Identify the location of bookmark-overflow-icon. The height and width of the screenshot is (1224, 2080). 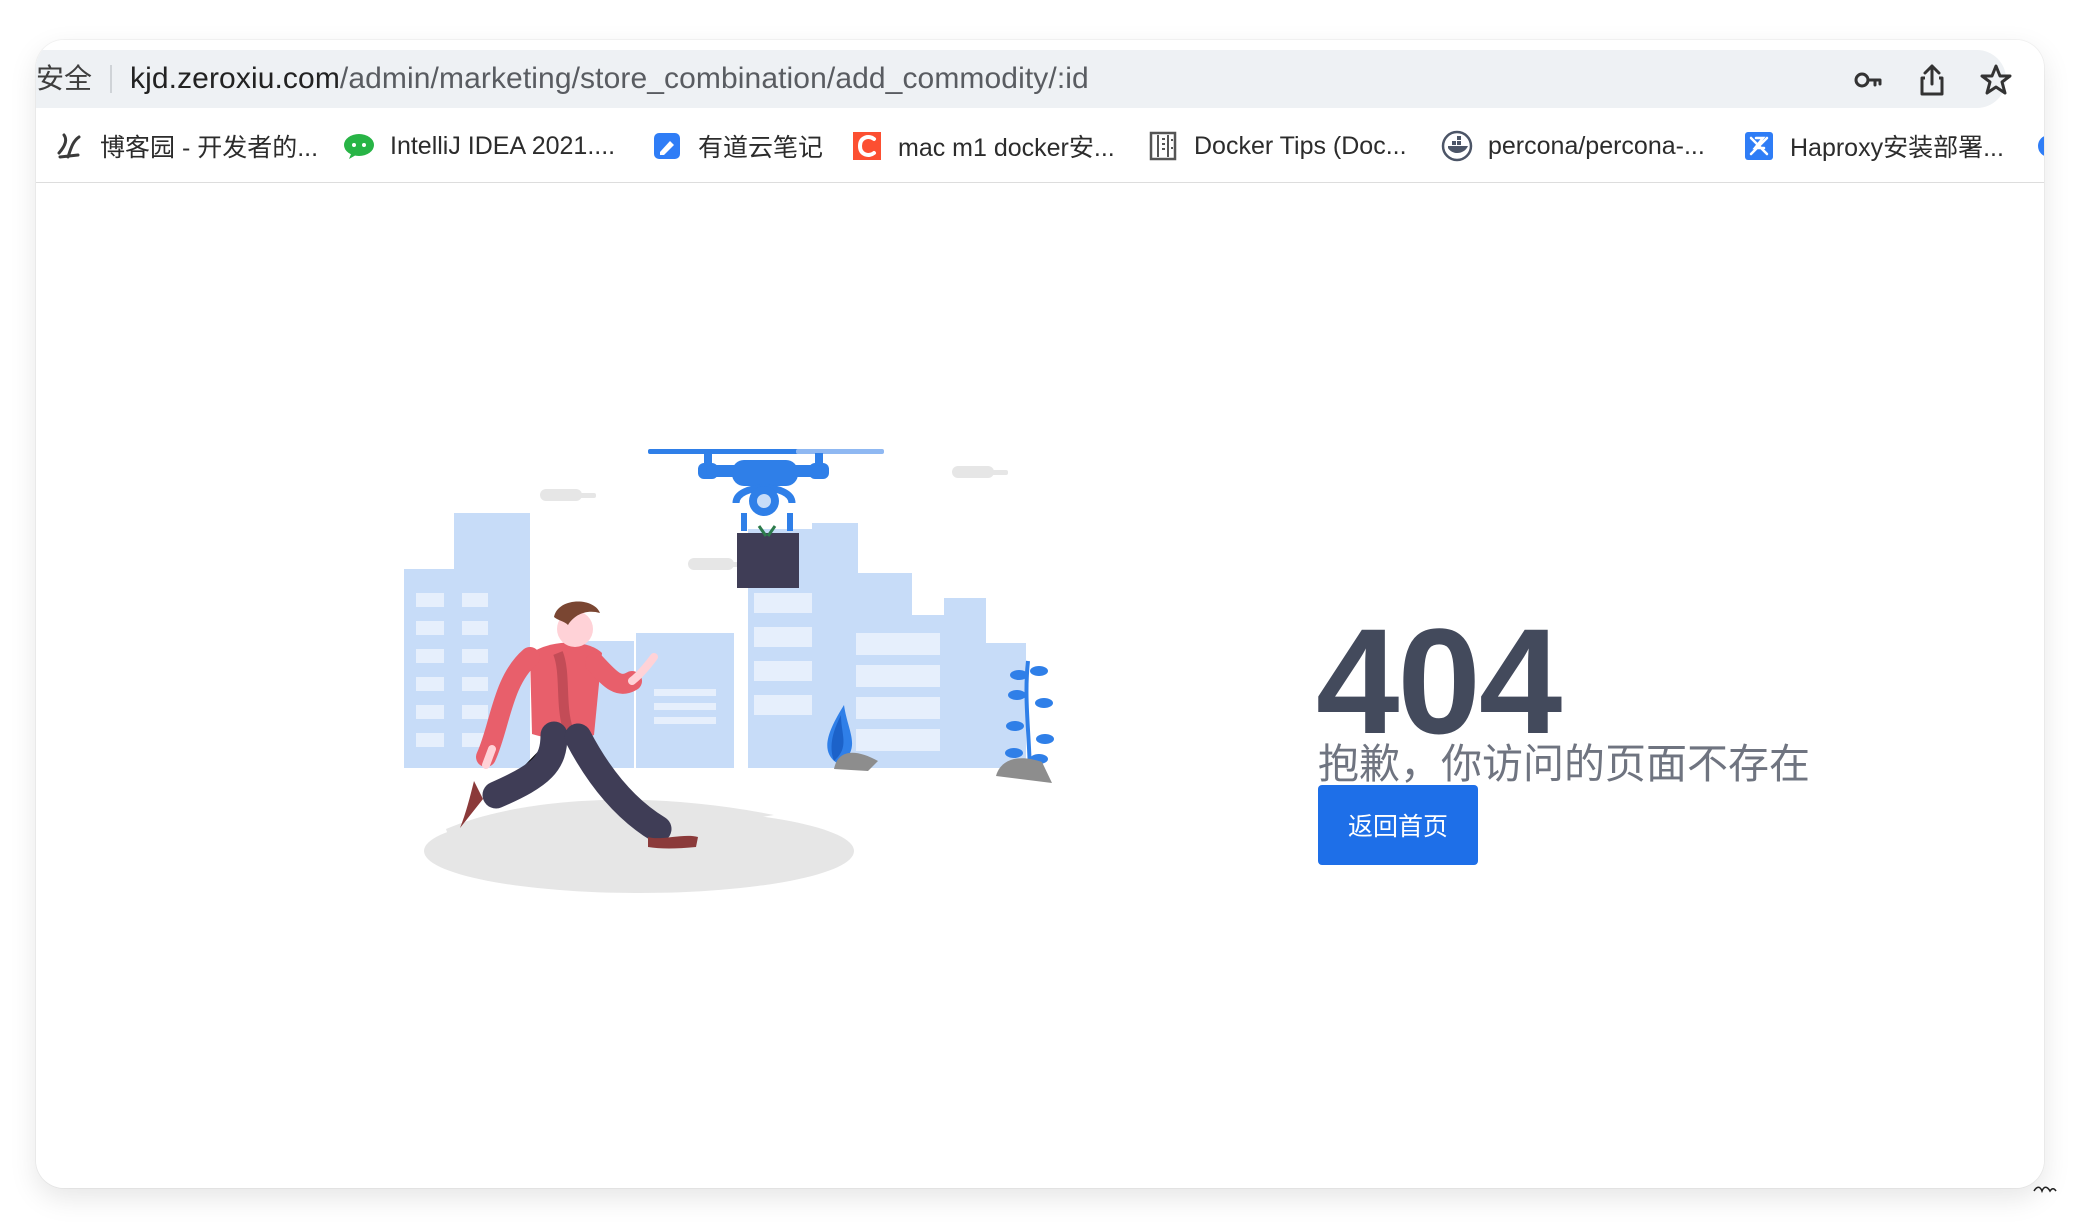
(2038, 146).